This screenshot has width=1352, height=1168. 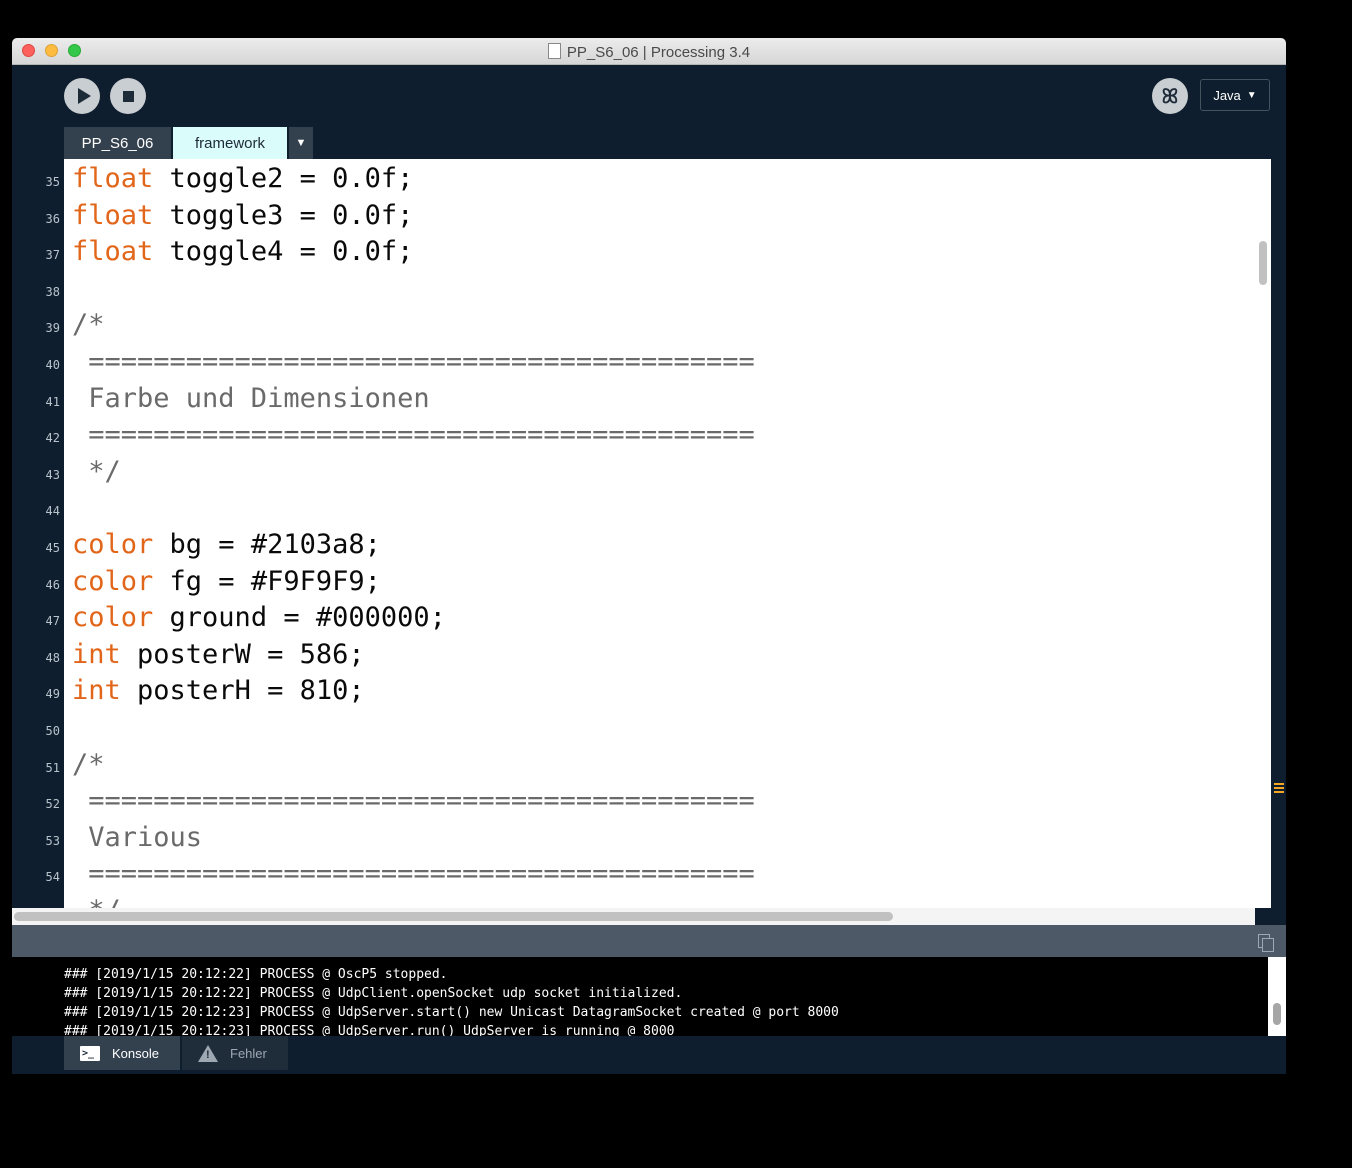 I want to click on tab-framework: framework, so click(x=230, y=143).